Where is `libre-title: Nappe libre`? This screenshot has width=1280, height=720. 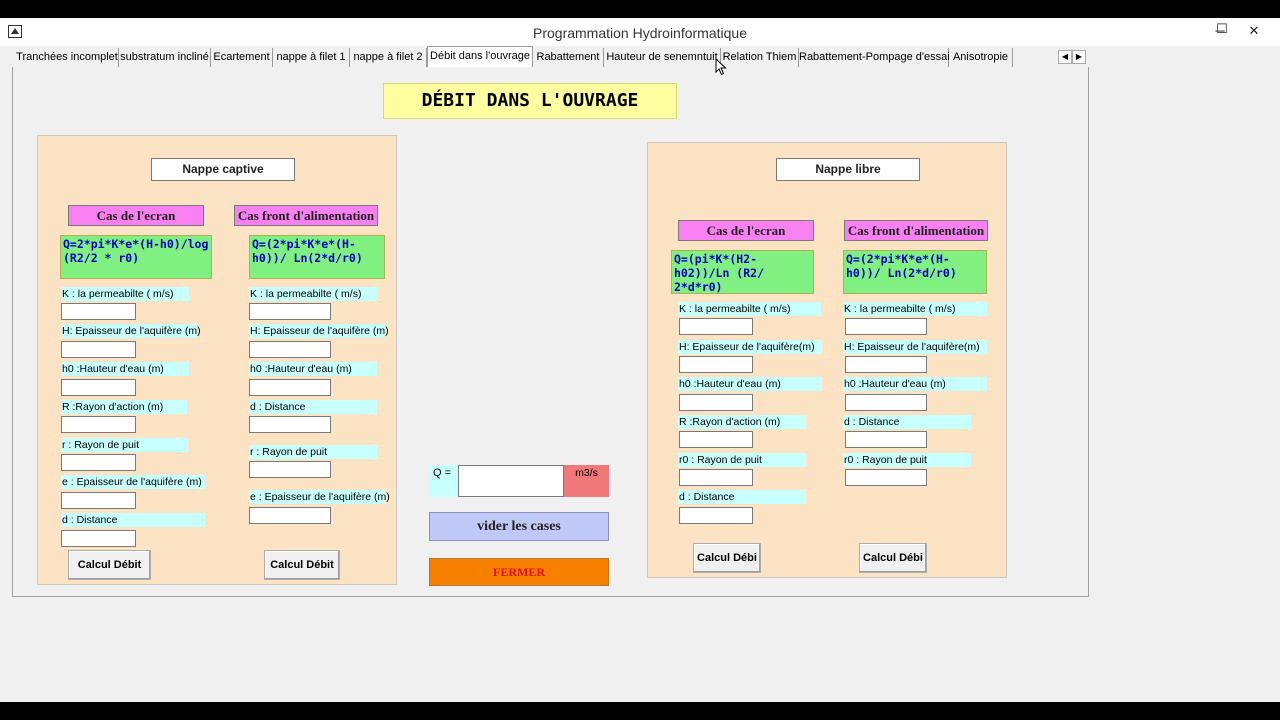
libre-title: Nappe libre is located at coordinates (848, 169).